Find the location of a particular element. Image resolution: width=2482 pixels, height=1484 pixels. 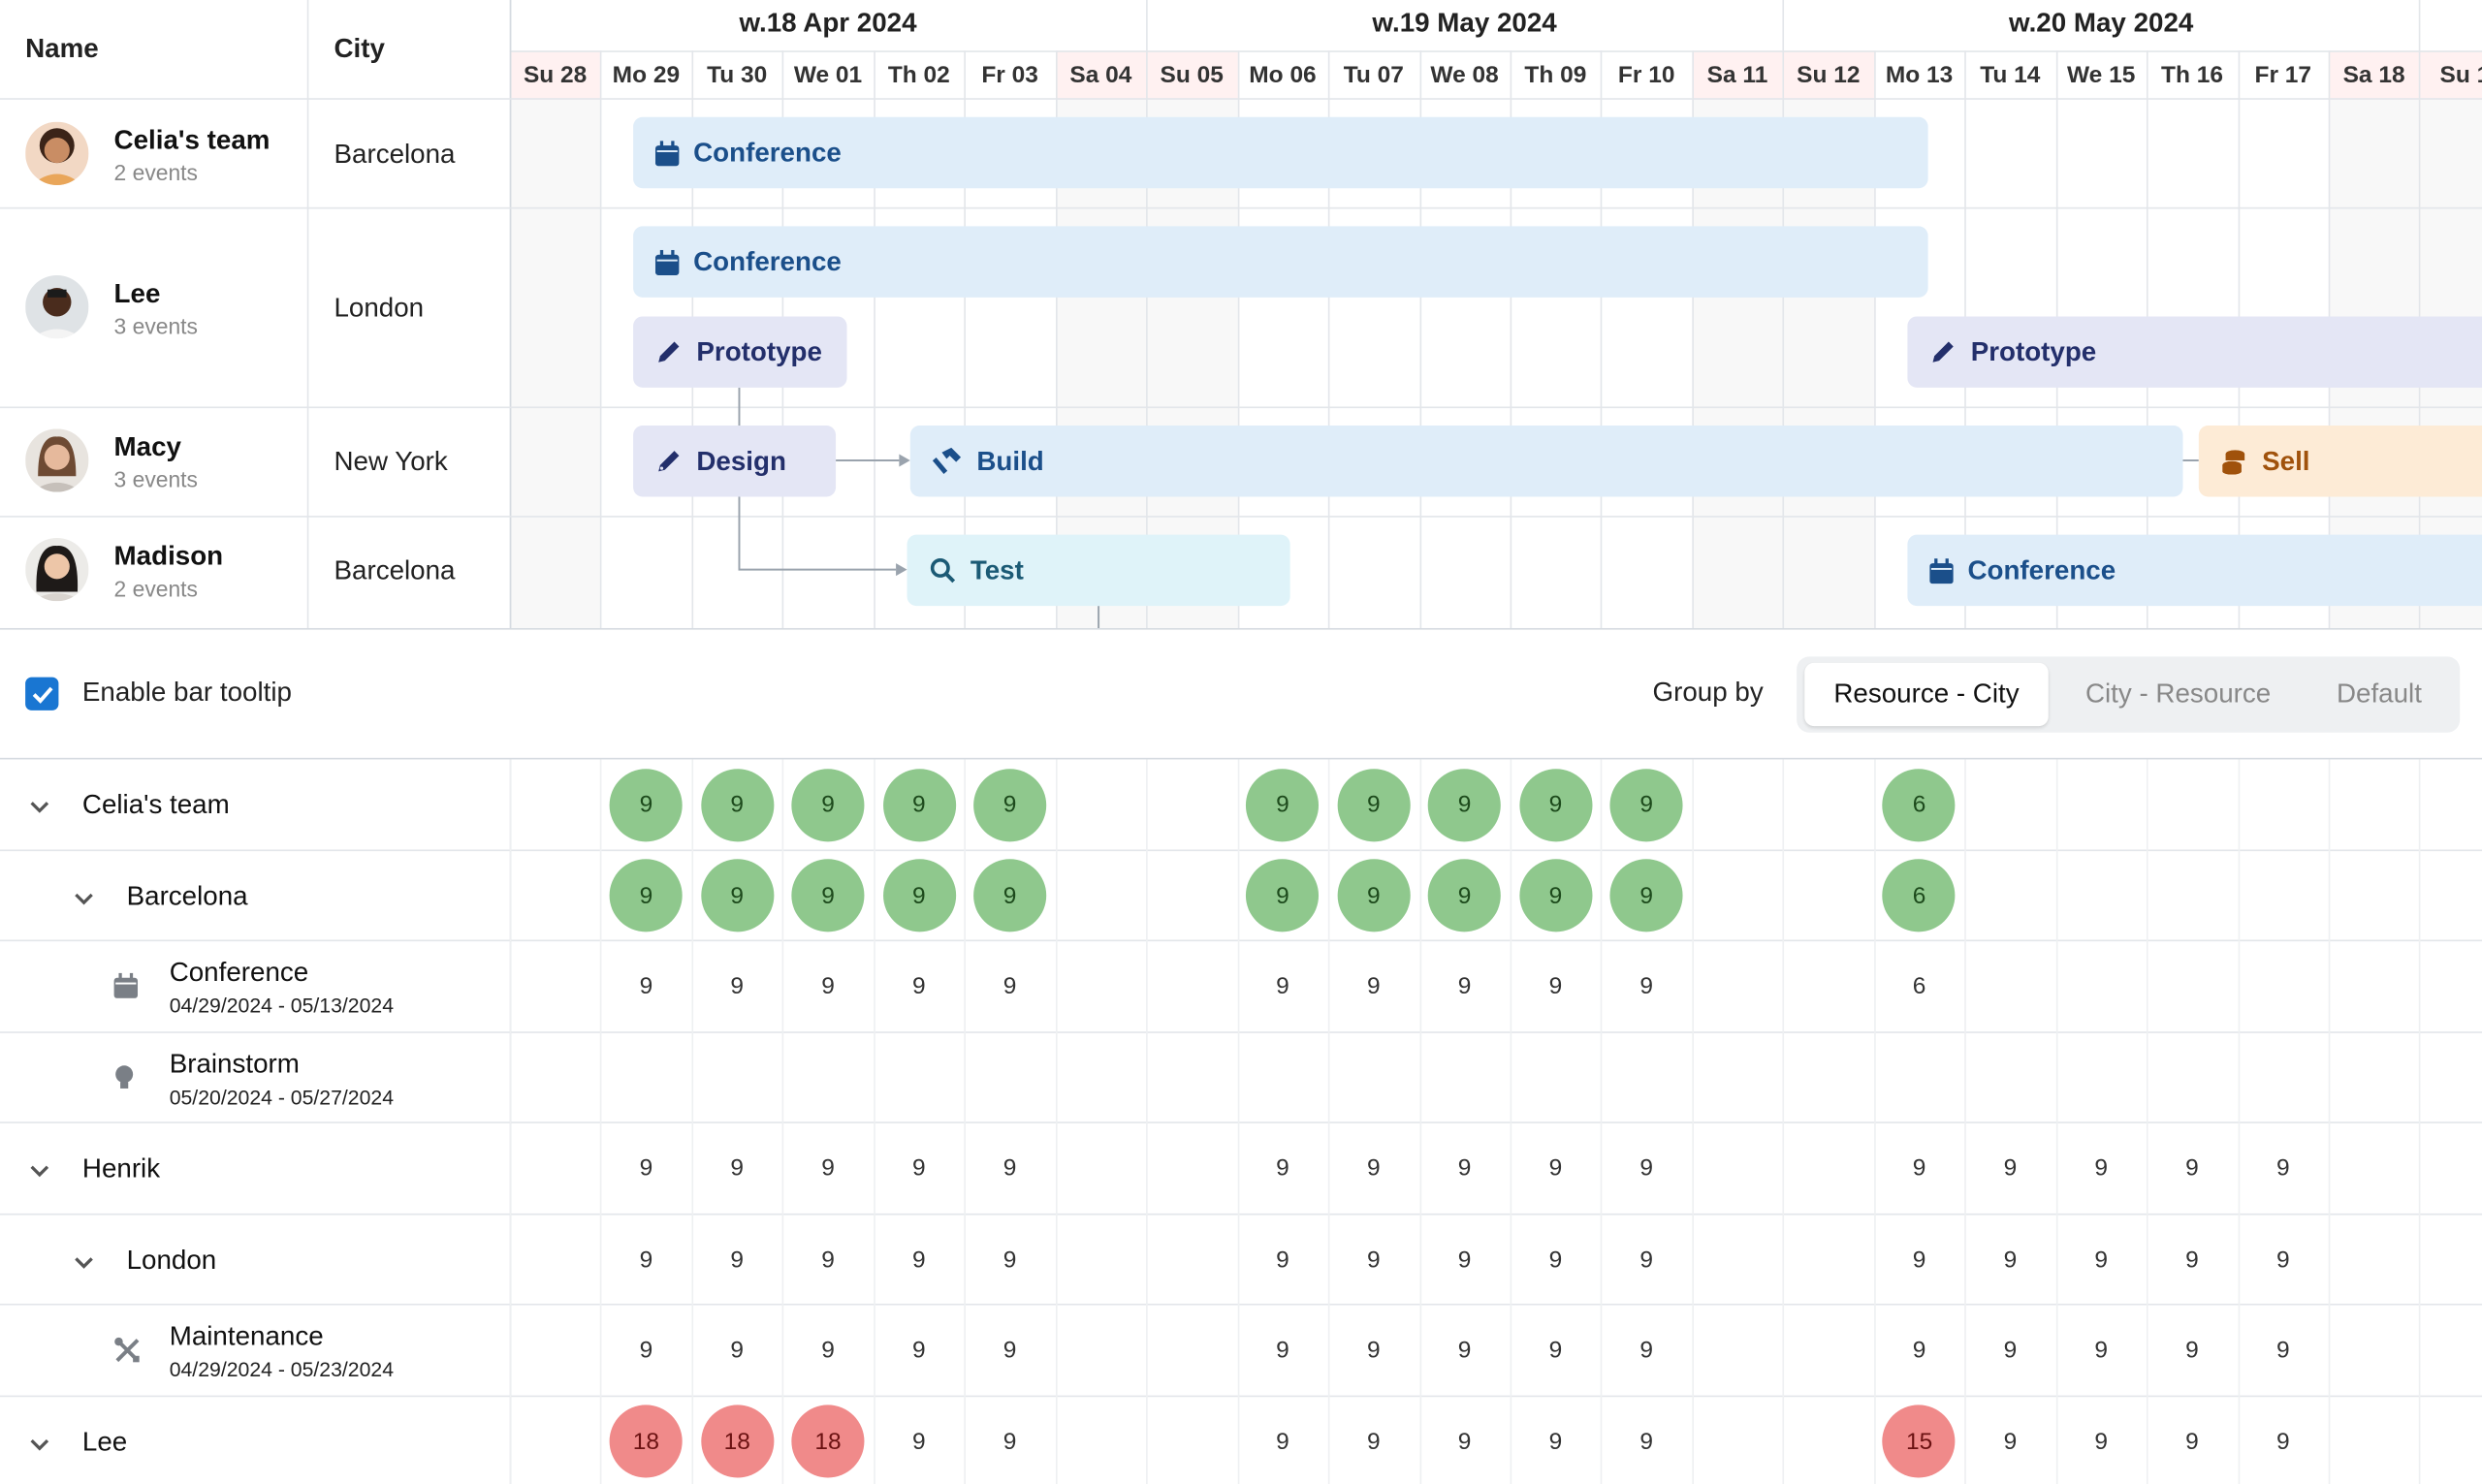

subgroup-row-label: Barcelona is located at coordinates (187, 896).